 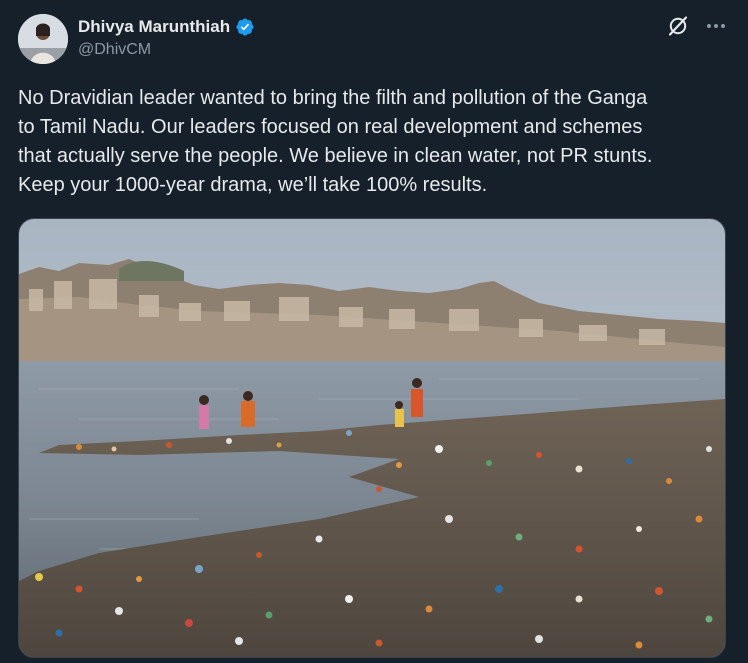 What do you see at coordinates (245, 27) in the screenshot?
I see `verified-badge-icon` at bounding box center [245, 27].